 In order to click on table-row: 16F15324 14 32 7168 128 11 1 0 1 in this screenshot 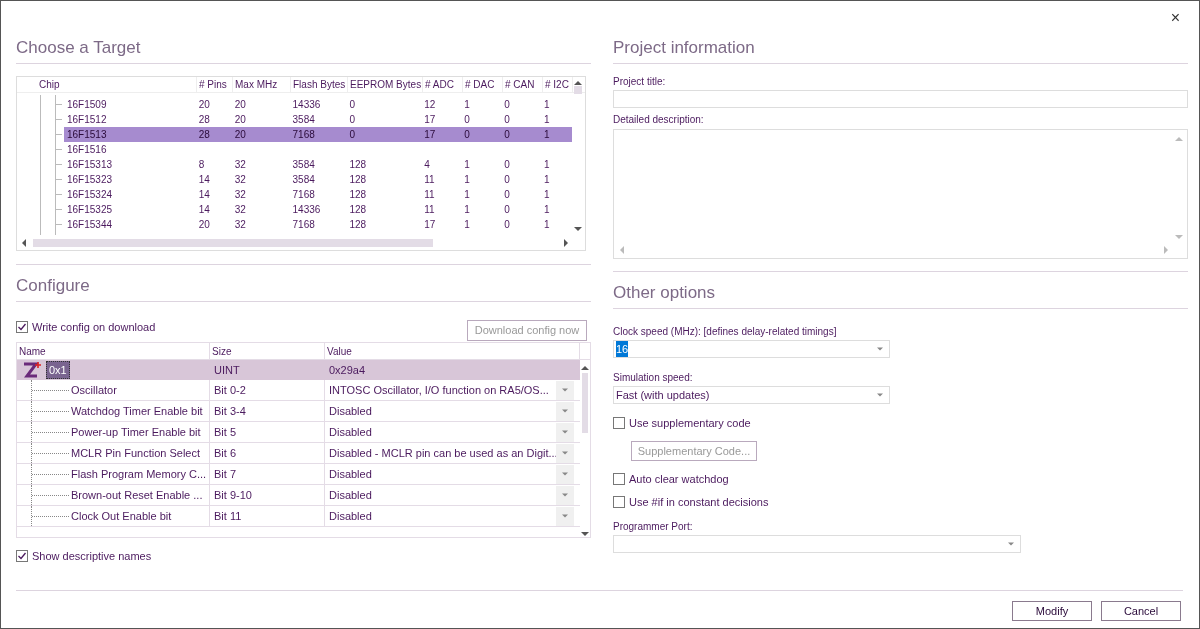, I will do `click(318, 194)`.